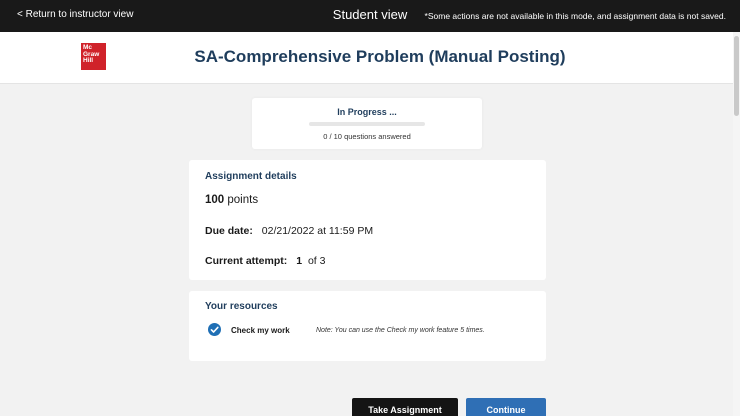 The width and height of the screenshot is (740, 416). I want to click on take-assignment-button: Take Assignment, so click(405, 407).